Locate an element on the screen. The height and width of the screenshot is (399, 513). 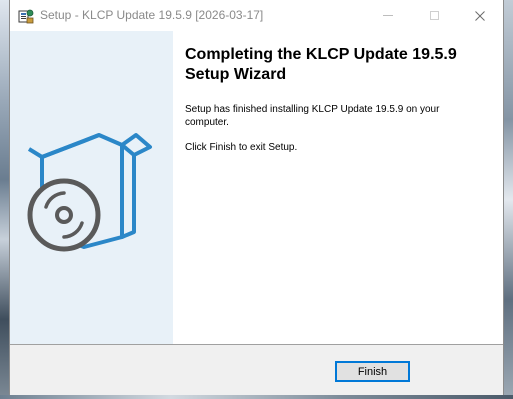
title-bar: Setup - KLCP Update 19.5.9 [2026-03-17] is located at coordinates (256, 15).